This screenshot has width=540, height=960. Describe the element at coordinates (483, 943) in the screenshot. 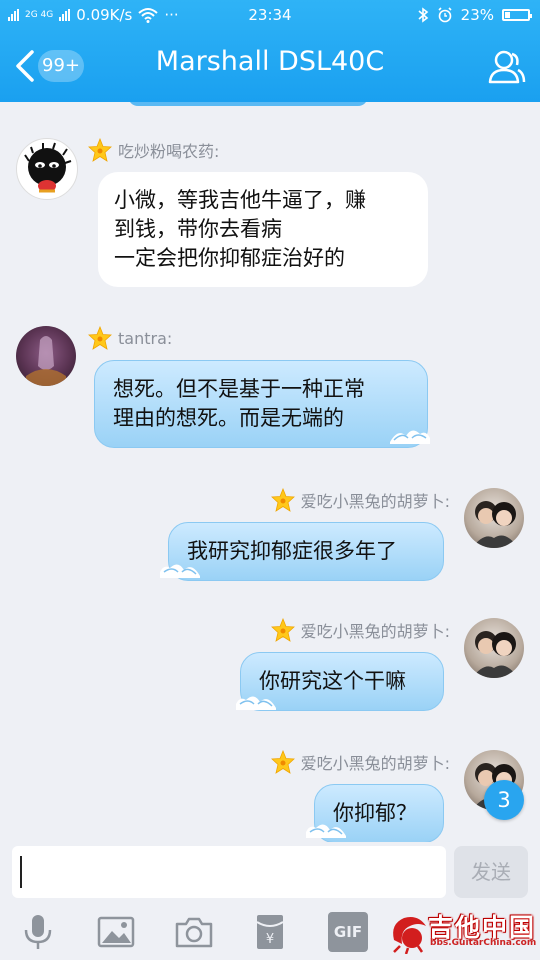

I see `watermark-url: bbs.GuitarChina.com` at that location.